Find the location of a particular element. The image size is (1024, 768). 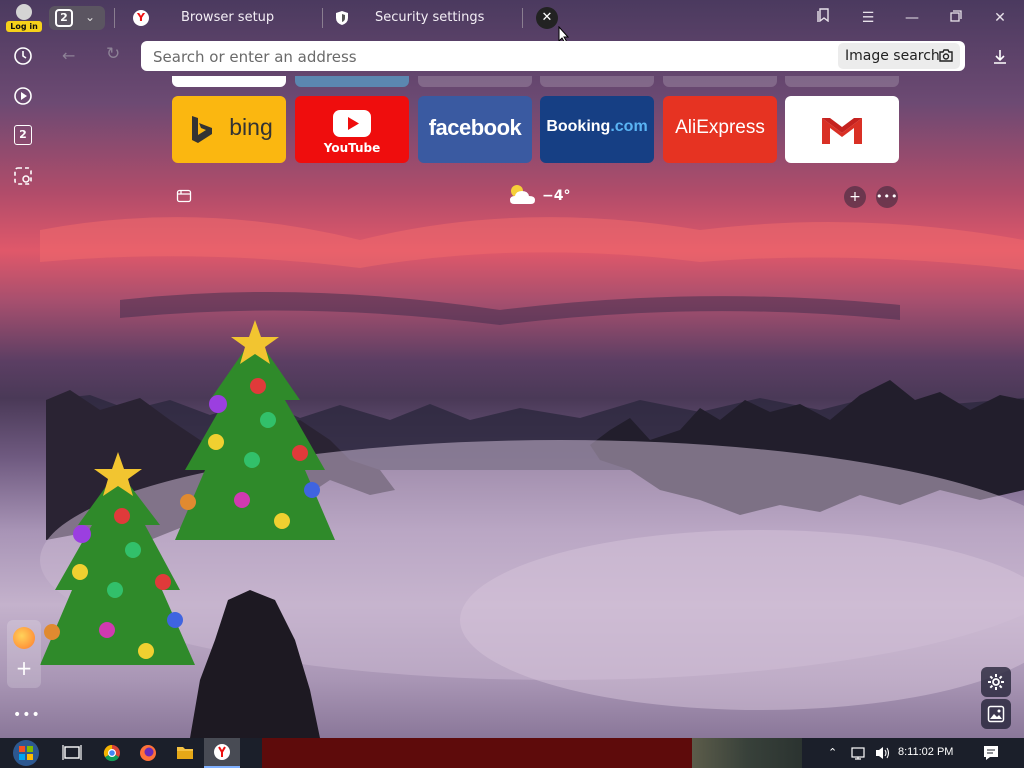

more-options-button: ••• is located at coordinates (887, 197).